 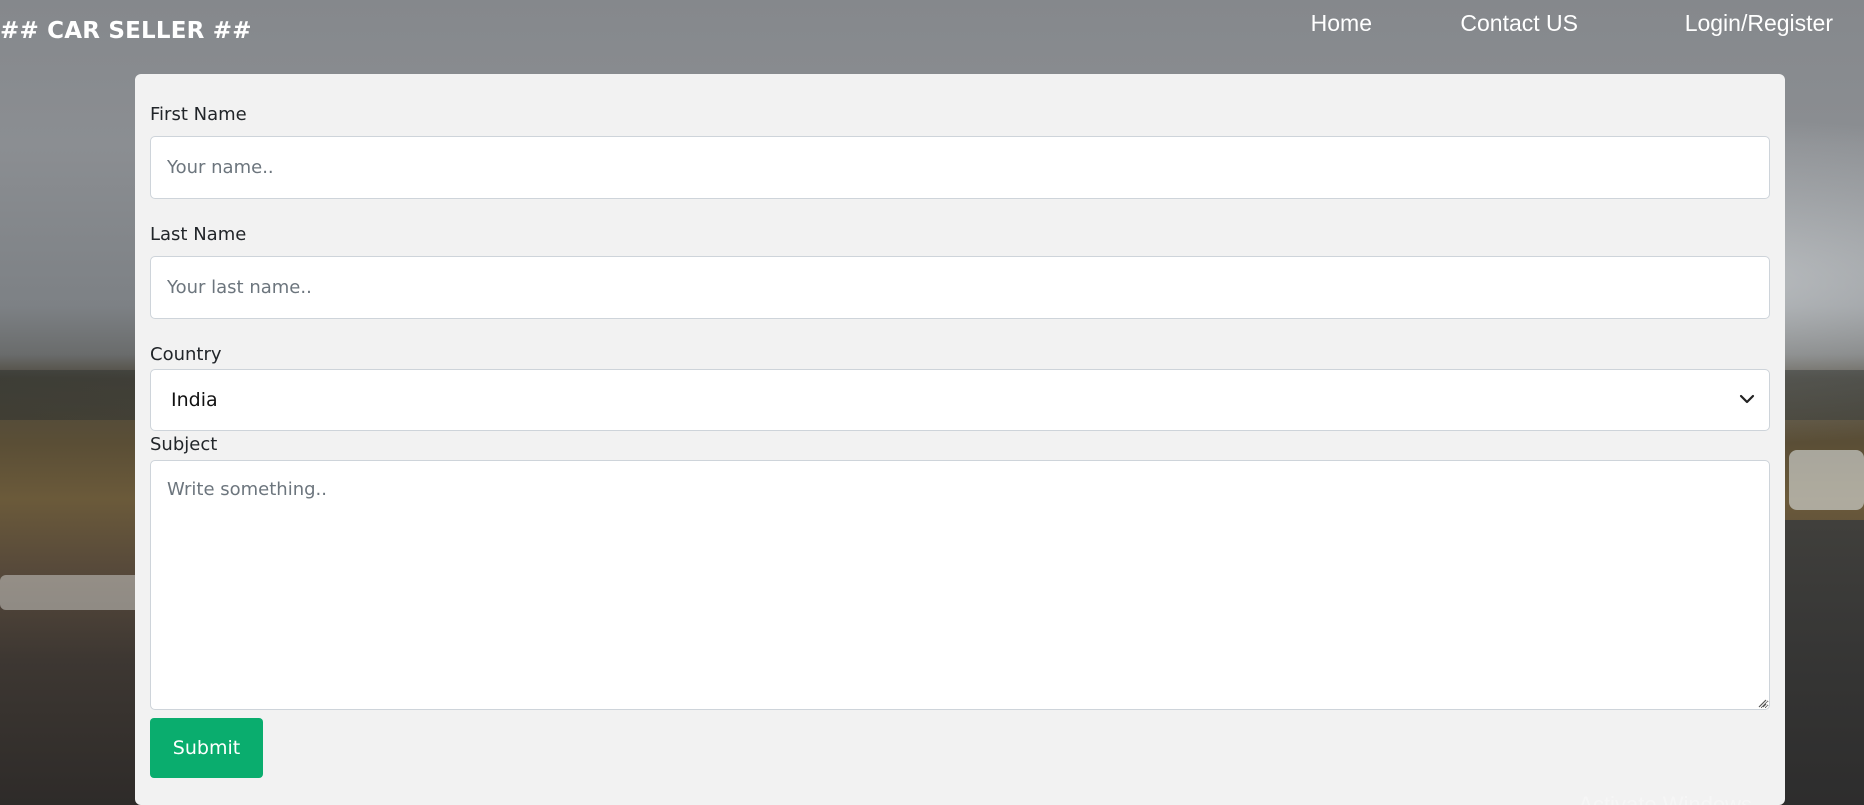 I want to click on subject-label: Subject, so click(x=184, y=444).